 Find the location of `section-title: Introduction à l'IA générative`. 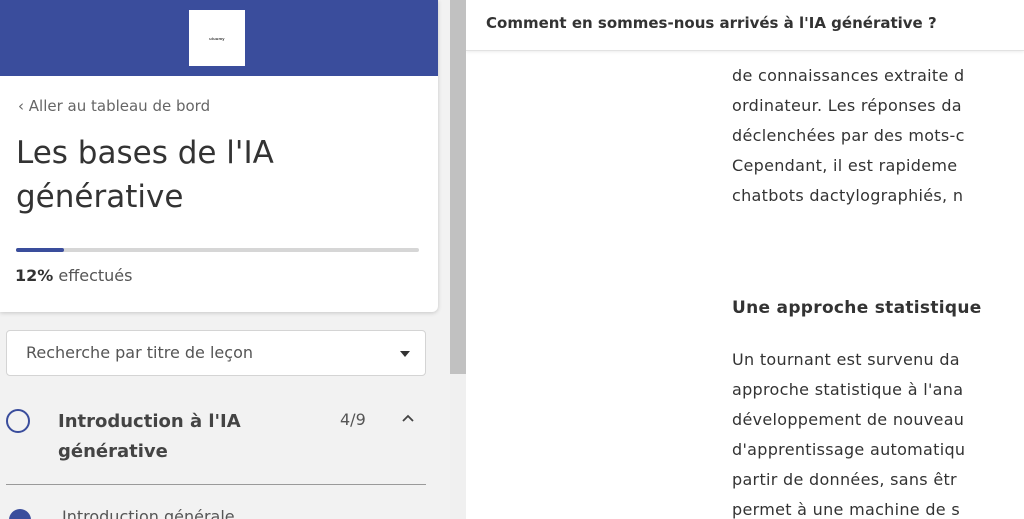

section-title: Introduction à l'IA générative is located at coordinates (149, 436).